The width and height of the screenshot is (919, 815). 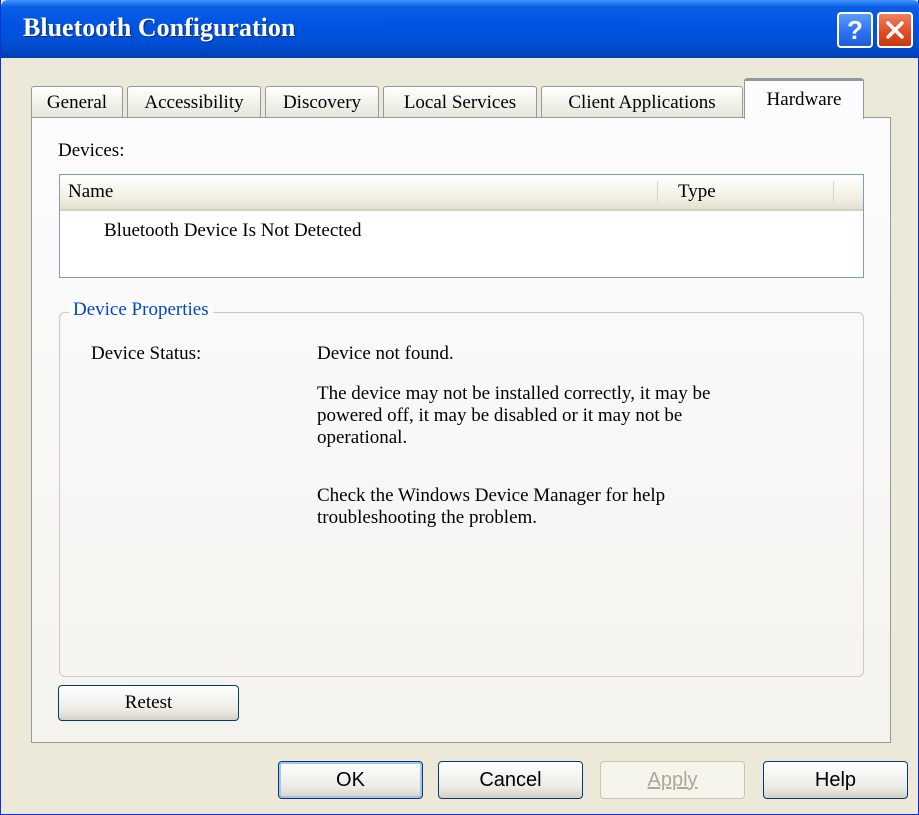 What do you see at coordinates (77, 102) in the screenshot?
I see `tab-general: General` at bounding box center [77, 102].